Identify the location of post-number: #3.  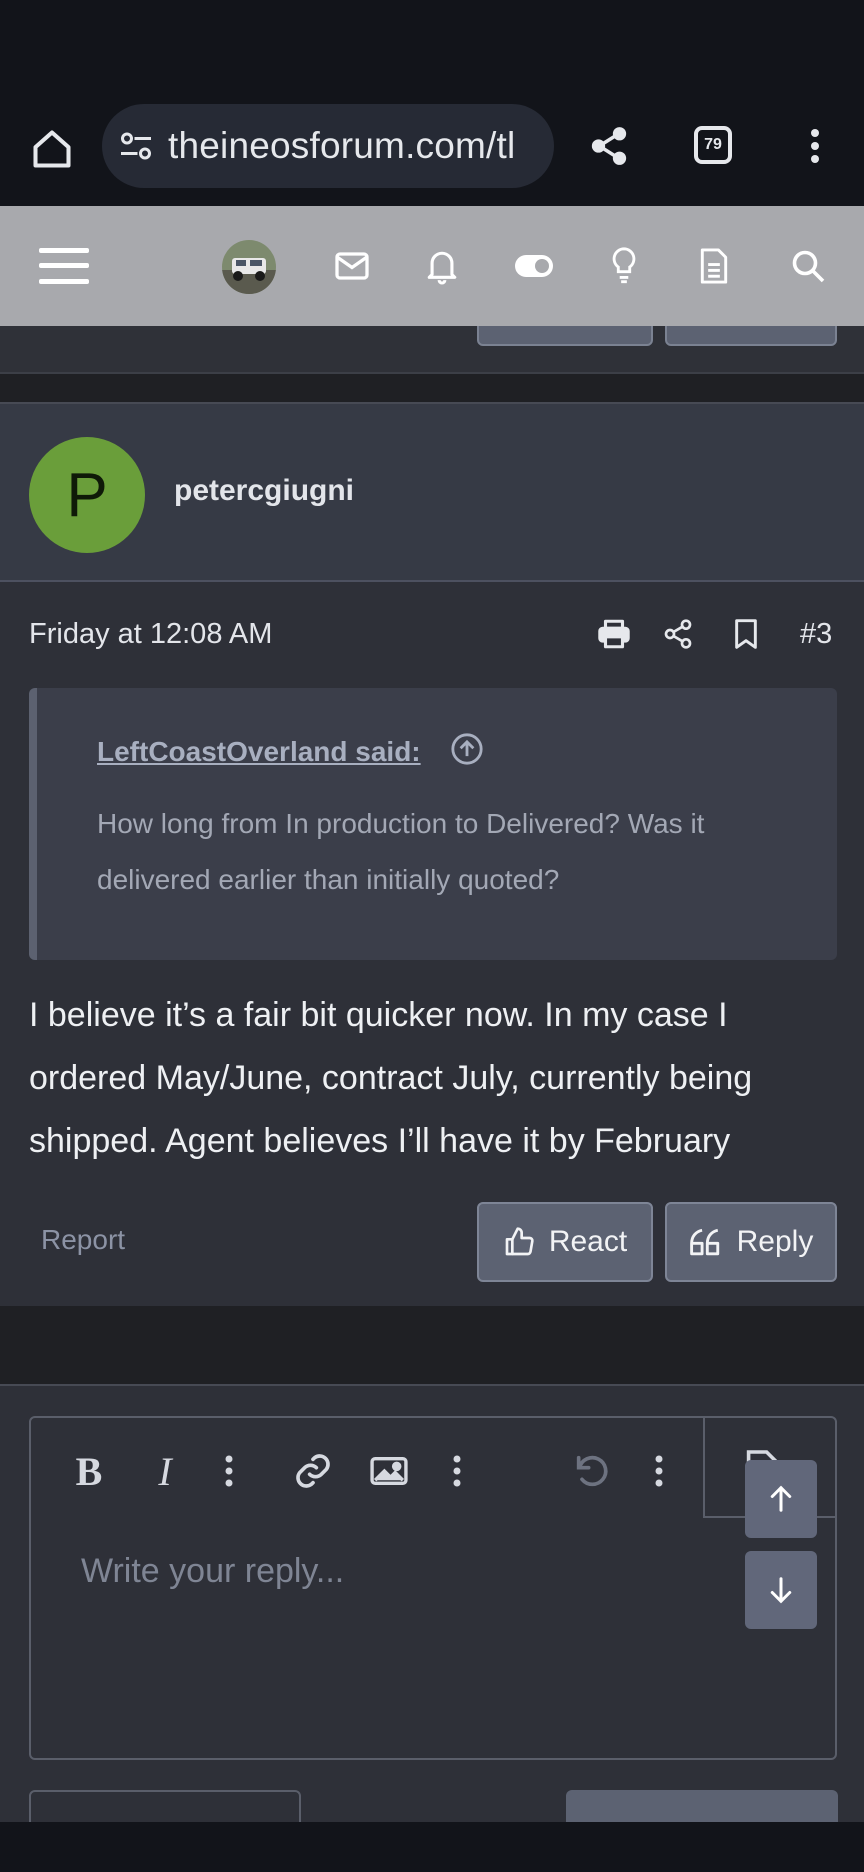
(816, 634).